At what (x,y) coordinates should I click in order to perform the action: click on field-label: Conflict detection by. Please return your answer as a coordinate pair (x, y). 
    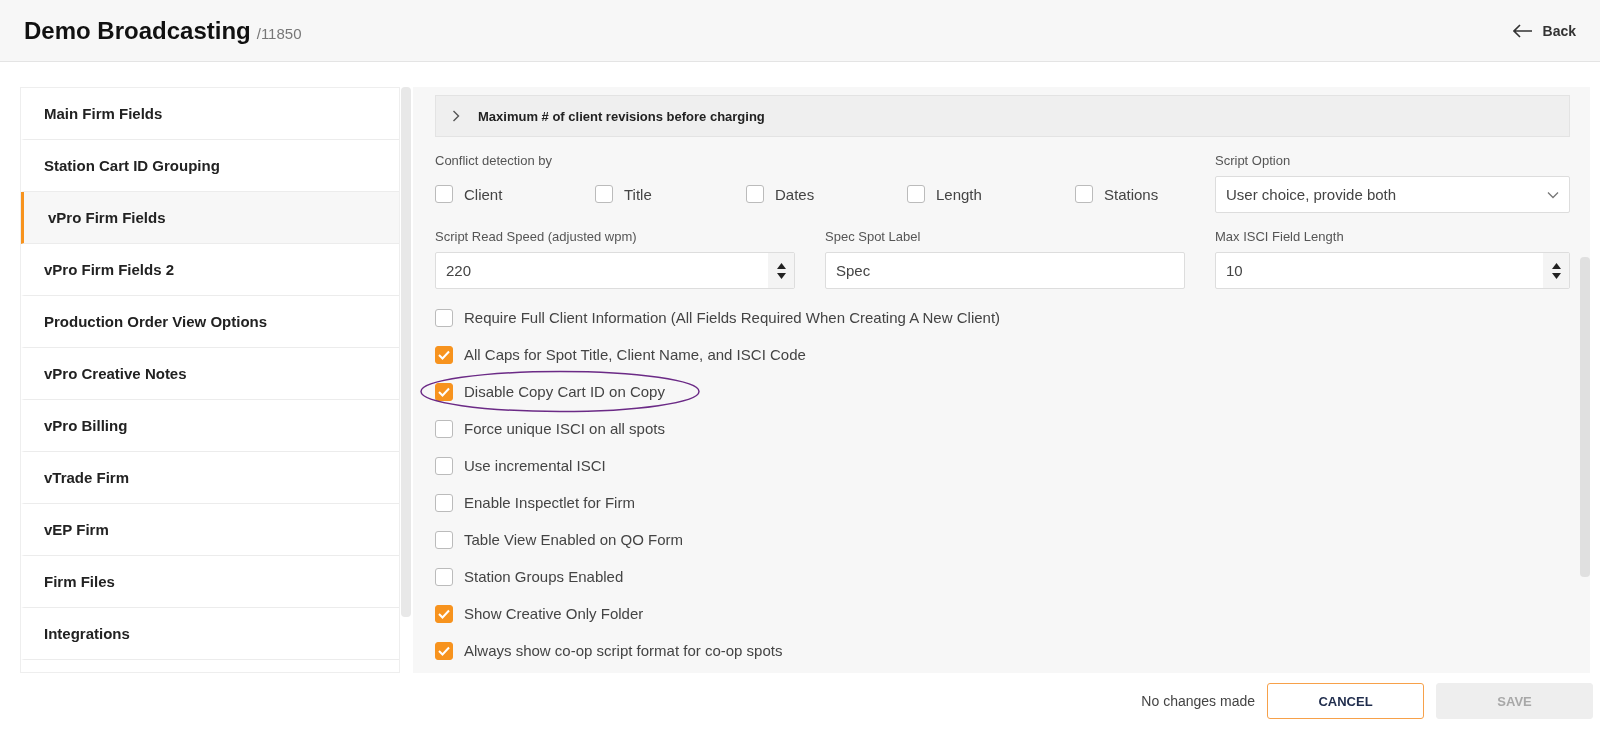
    Looking at the image, I should click on (494, 160).